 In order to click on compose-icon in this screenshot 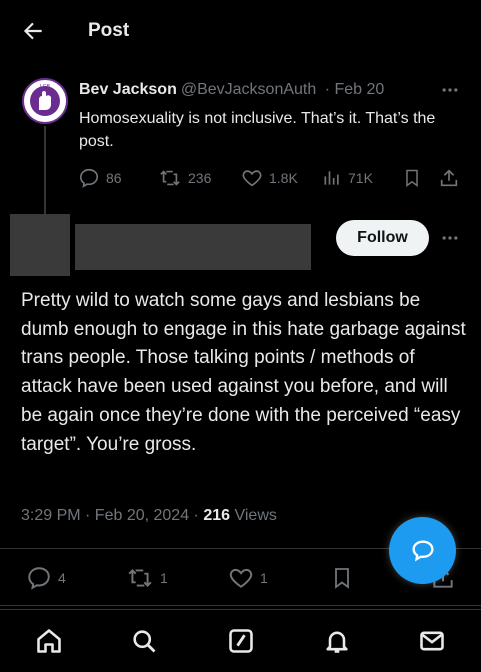, I will do `click(241, 641)`.